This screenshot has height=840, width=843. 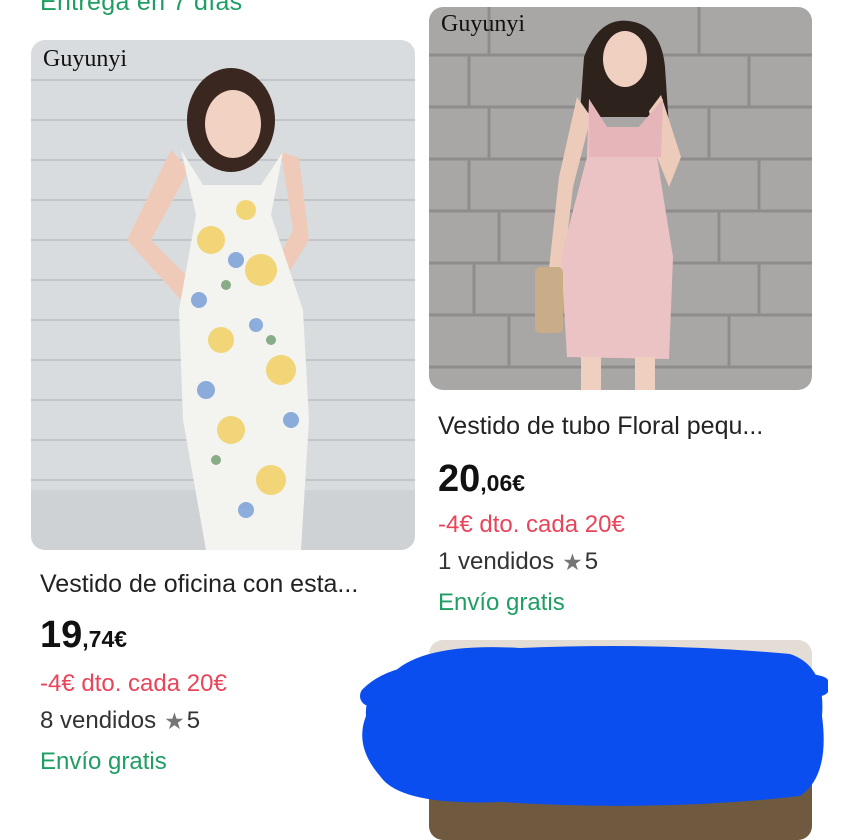 I want to click on price-decimal: ,06€, so click(x=503, y=483).